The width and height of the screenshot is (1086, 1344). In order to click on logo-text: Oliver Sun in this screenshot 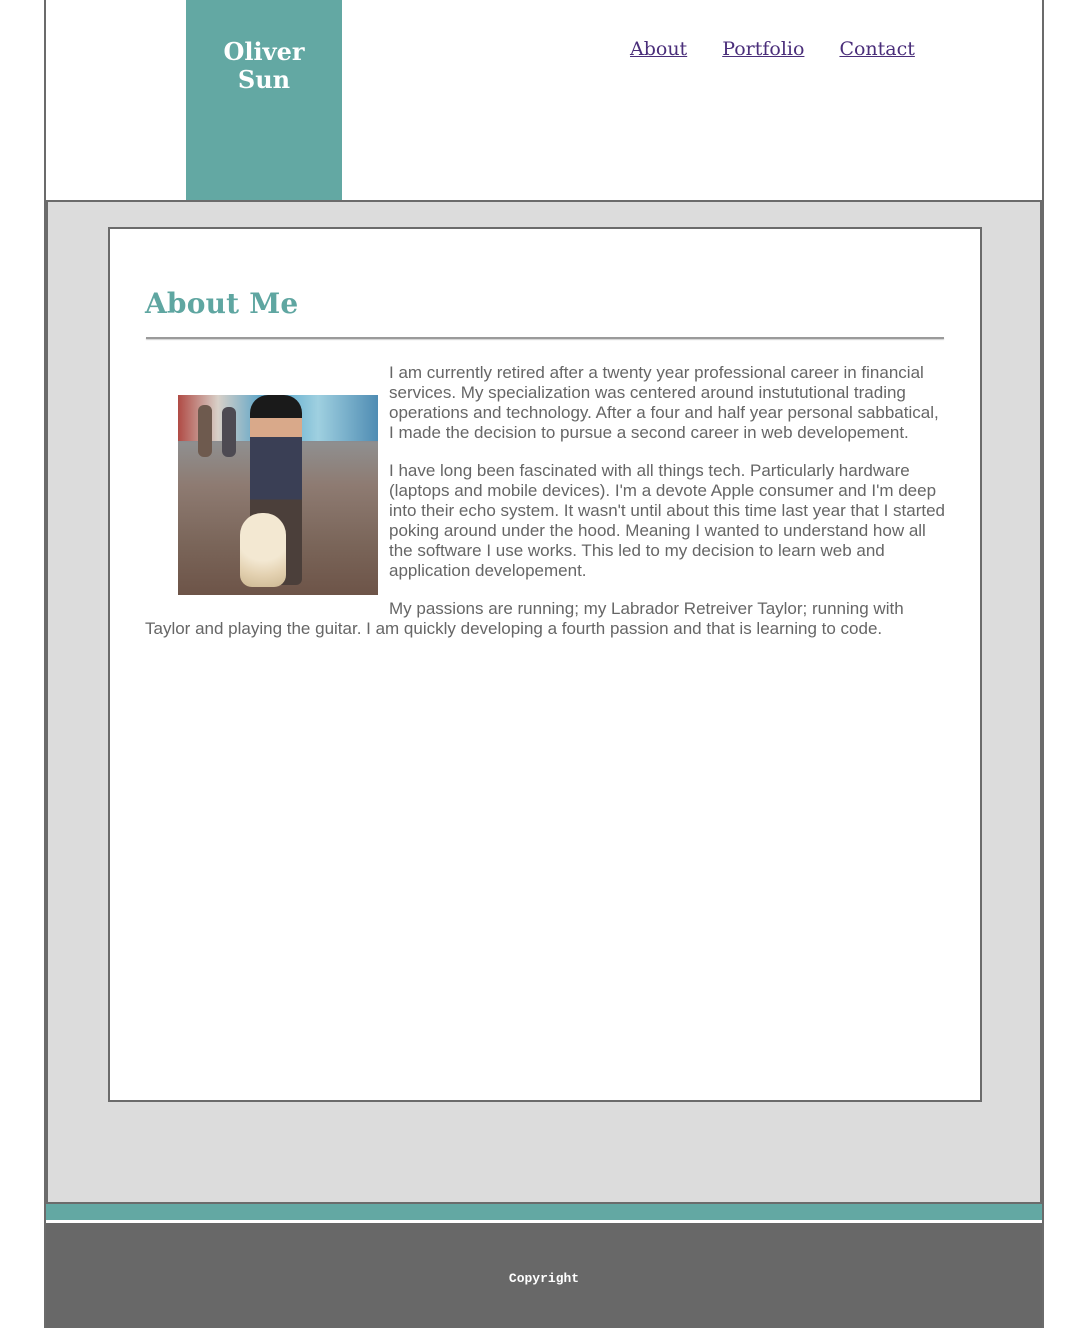, I will do `click(264, 66)`.